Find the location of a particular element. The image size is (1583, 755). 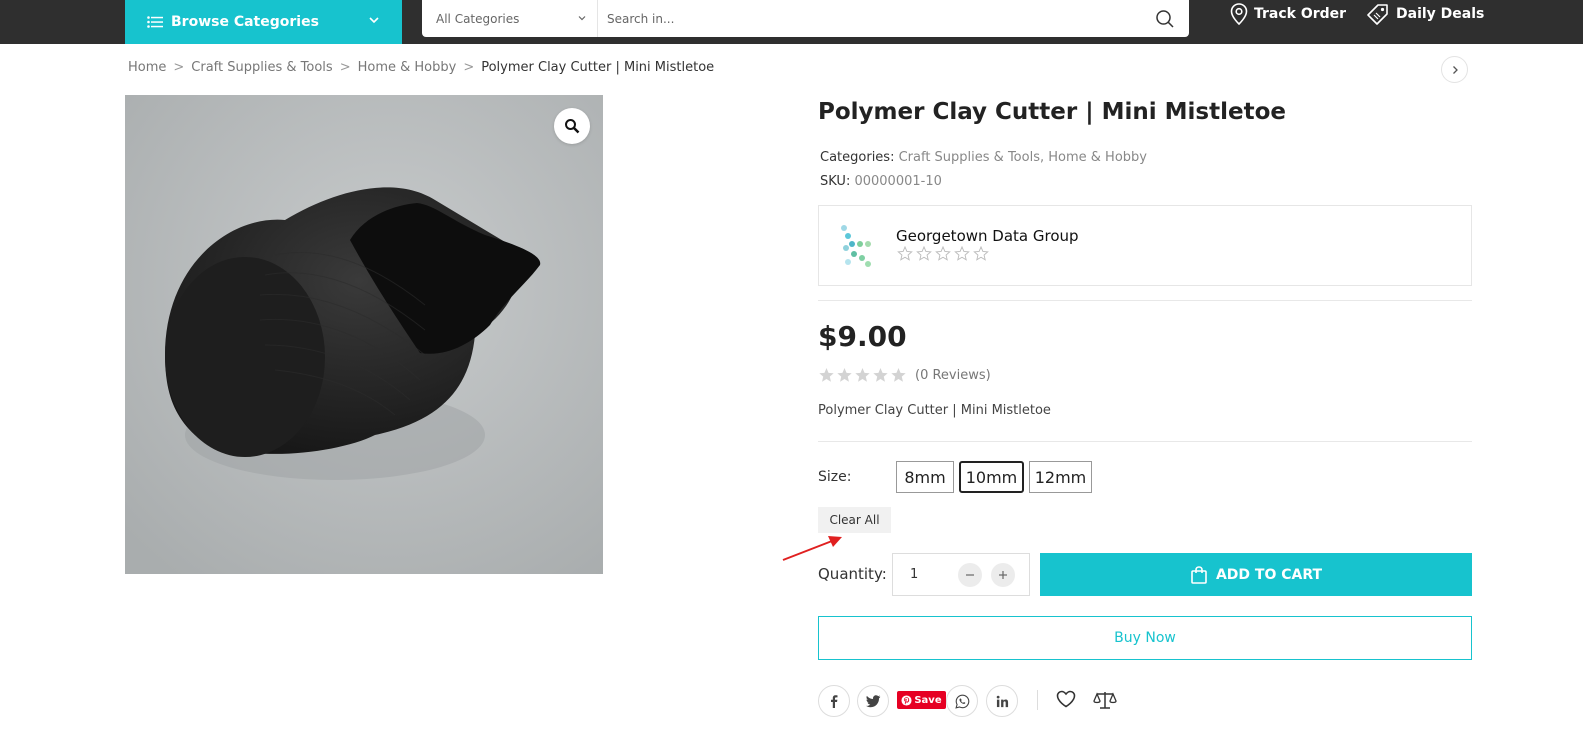

size-label: Size: is located at coordinates (835, 477).